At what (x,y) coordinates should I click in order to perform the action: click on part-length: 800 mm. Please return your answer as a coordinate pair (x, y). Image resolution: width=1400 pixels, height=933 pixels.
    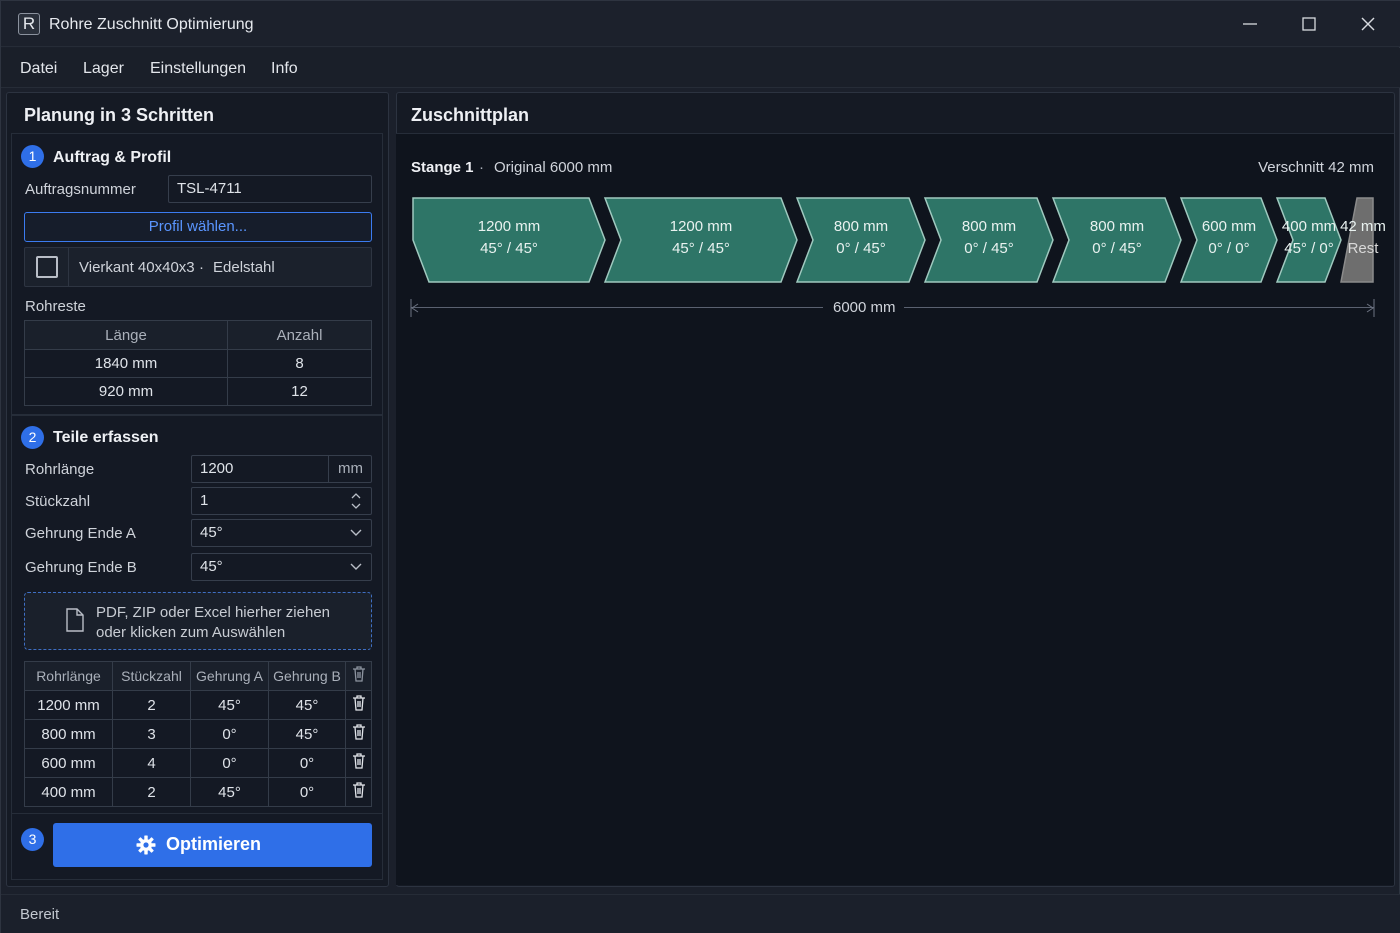
    Looking at the image, I should click on (68, 734).